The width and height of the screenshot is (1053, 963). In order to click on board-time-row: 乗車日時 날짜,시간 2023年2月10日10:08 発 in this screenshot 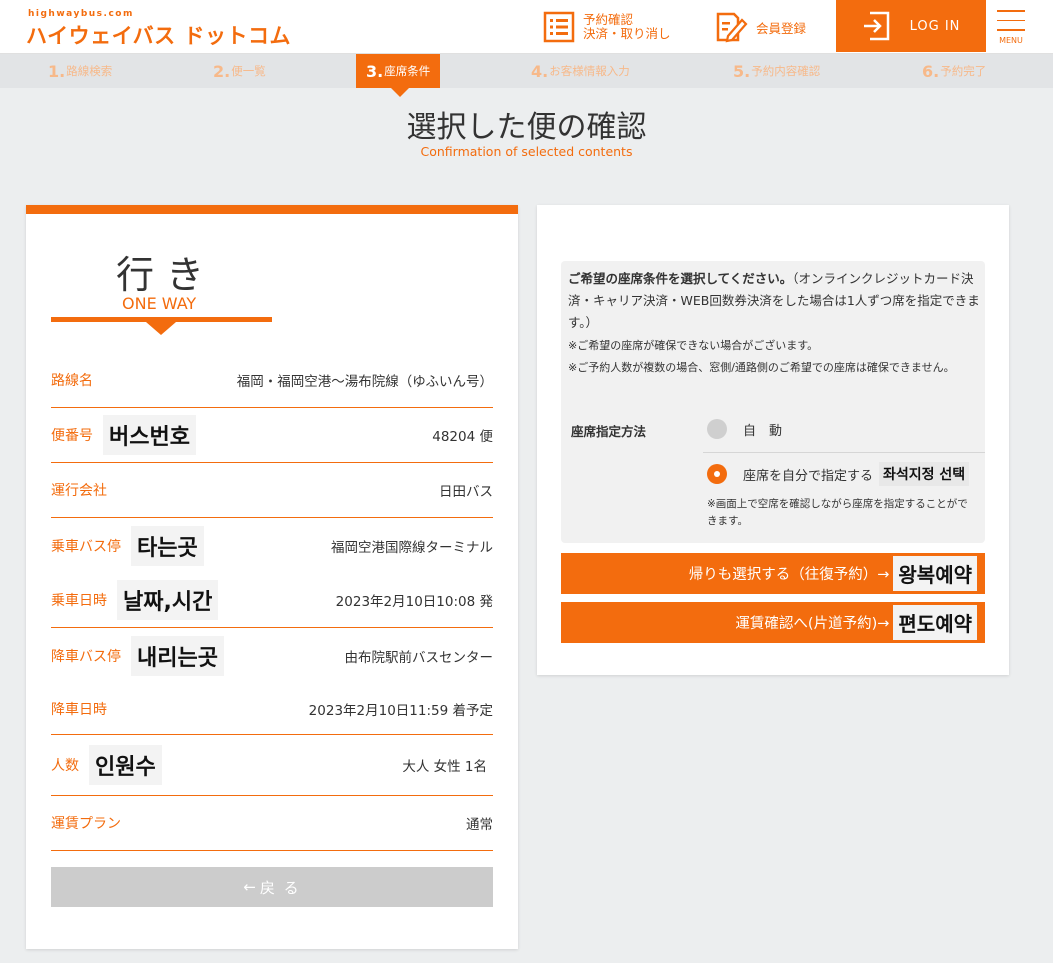, I will do `click(272, 600)`.